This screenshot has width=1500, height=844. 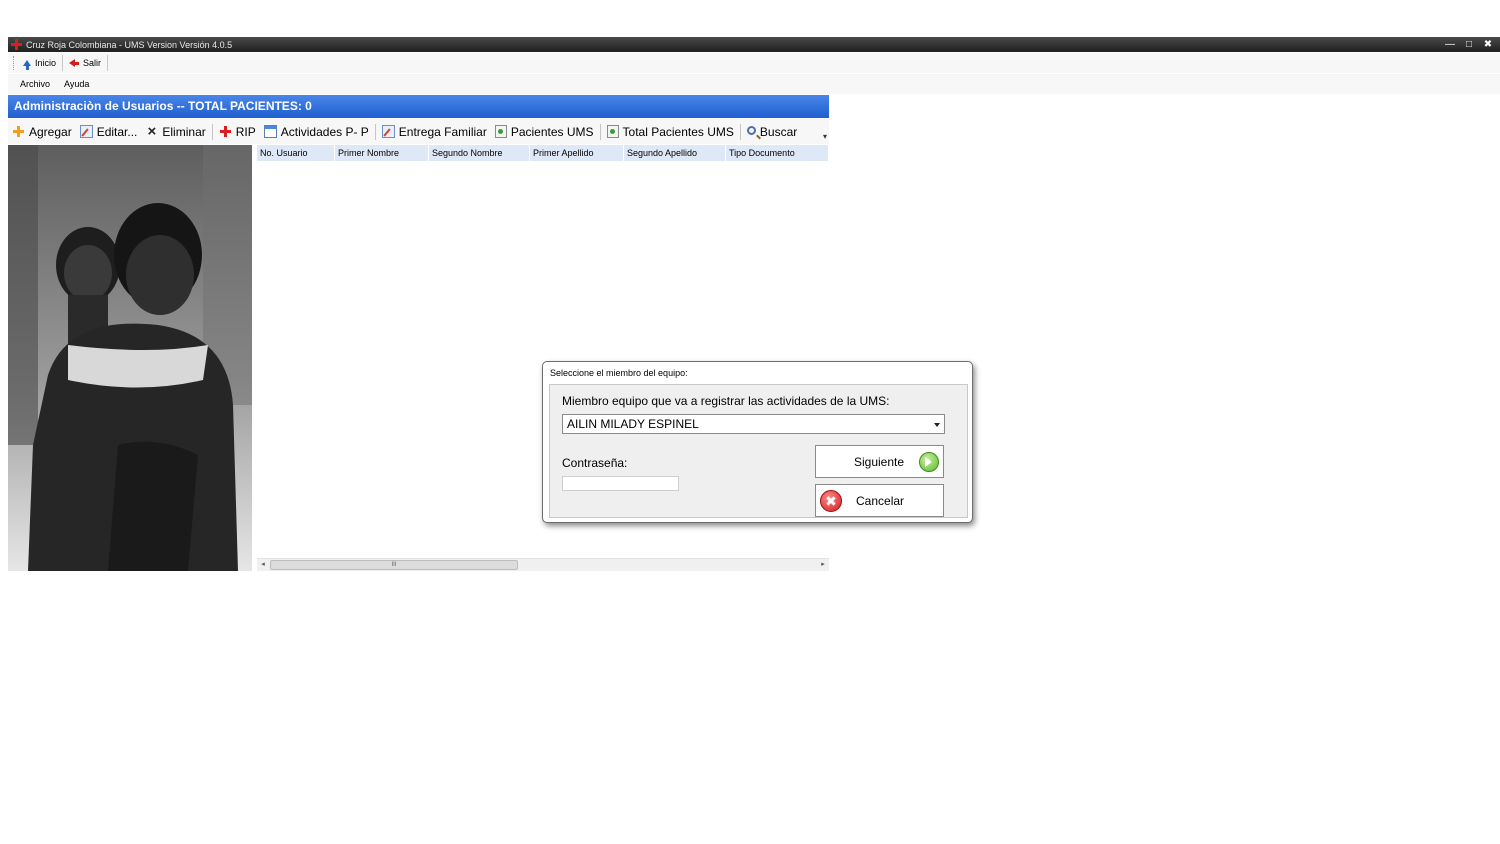 I want to click on quick-toolbar: Inicio Salir, so click(x=754, y=63).